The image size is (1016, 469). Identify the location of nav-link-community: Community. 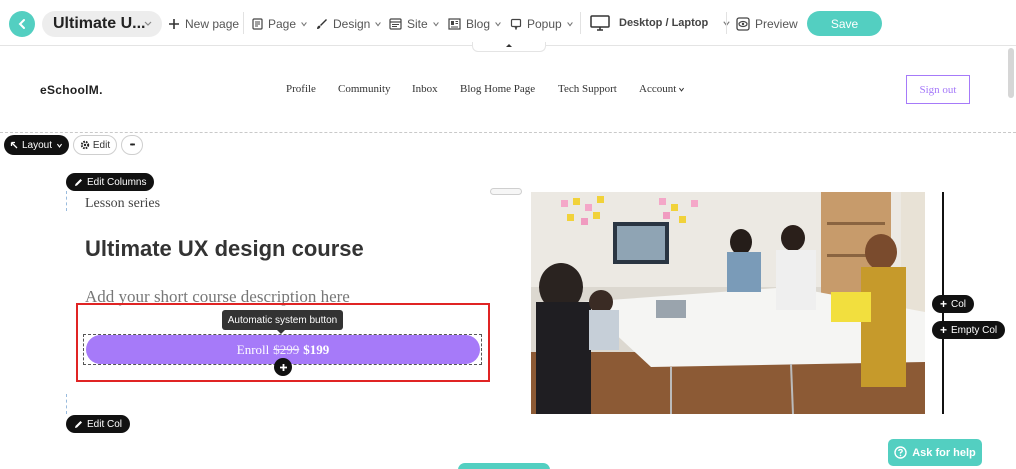
(364, 89).